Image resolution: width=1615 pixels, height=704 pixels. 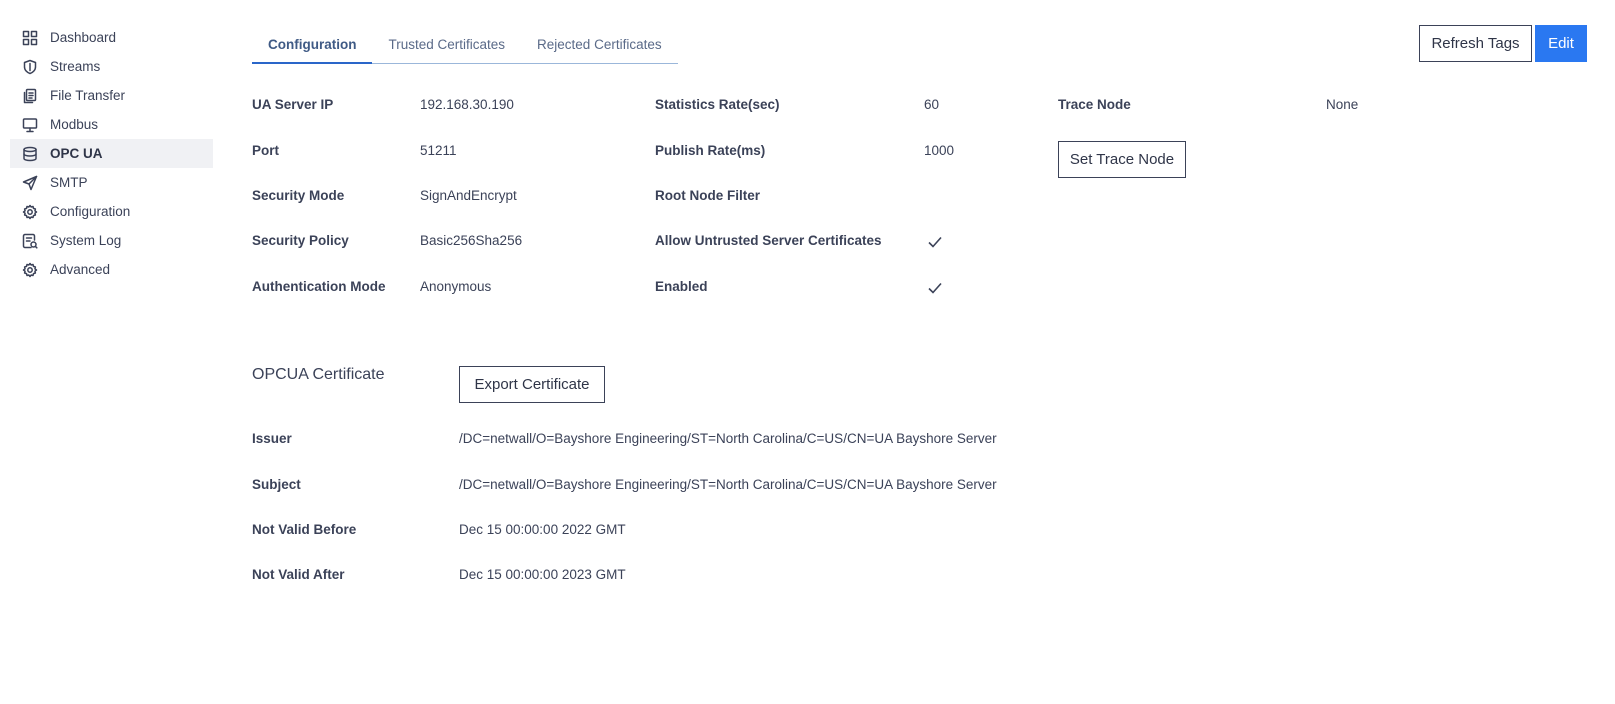 I want to click on sidebar-item-opc-ua: OPC UA, so click(x=111, y=153).